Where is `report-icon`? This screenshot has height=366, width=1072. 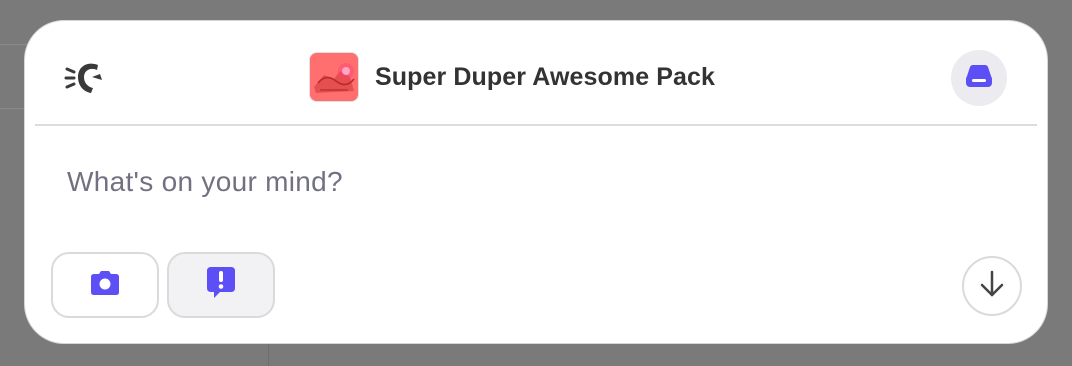
report-icon is located at coordinates (221, 285).